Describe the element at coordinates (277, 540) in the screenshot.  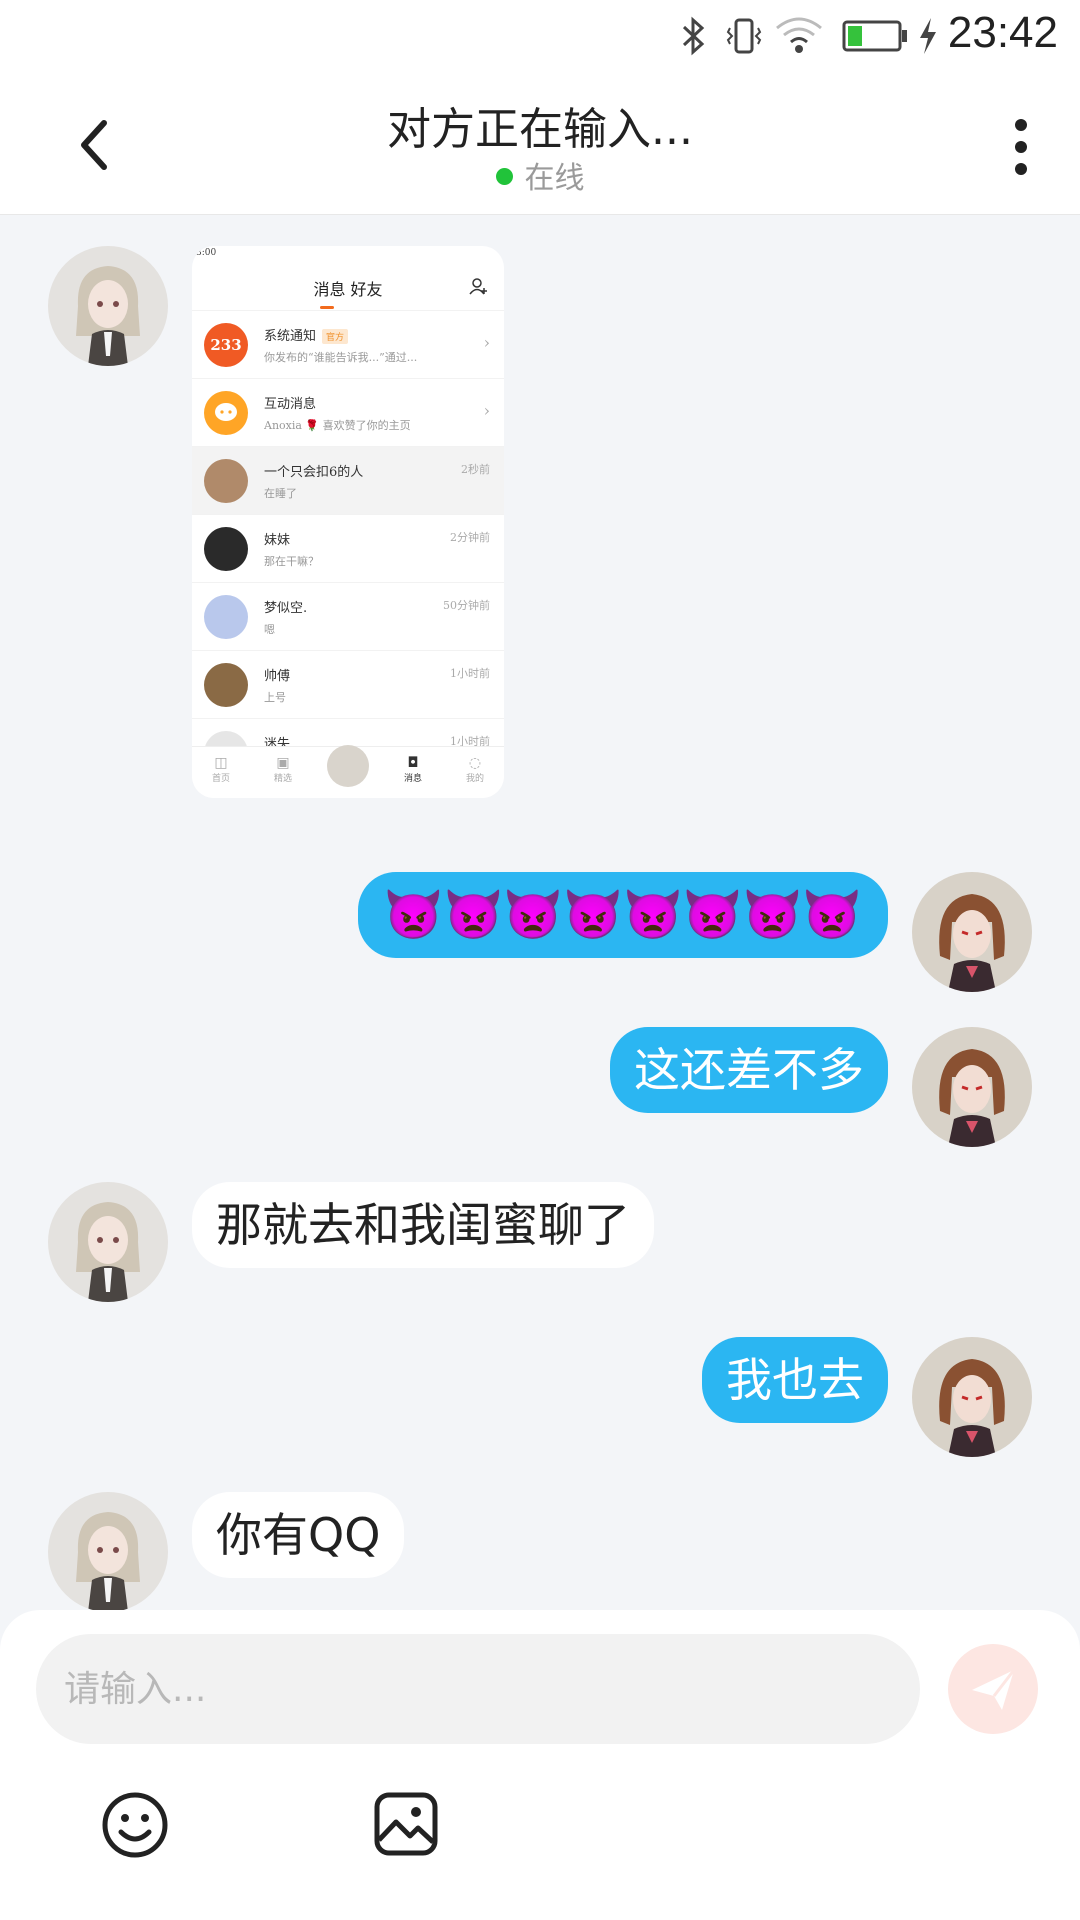
I see `screenshot-row-name: 妹妹` at that location.